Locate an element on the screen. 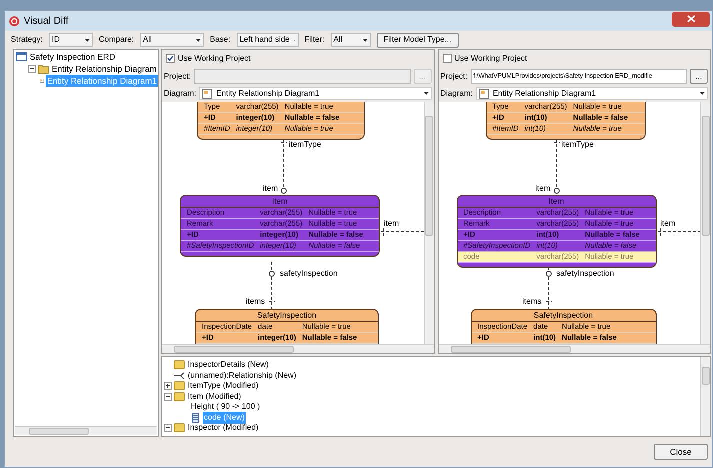 This screenshot has height=468, width=713. tree-item: InspectorDetails (New) is located at coordinates (228, 365).